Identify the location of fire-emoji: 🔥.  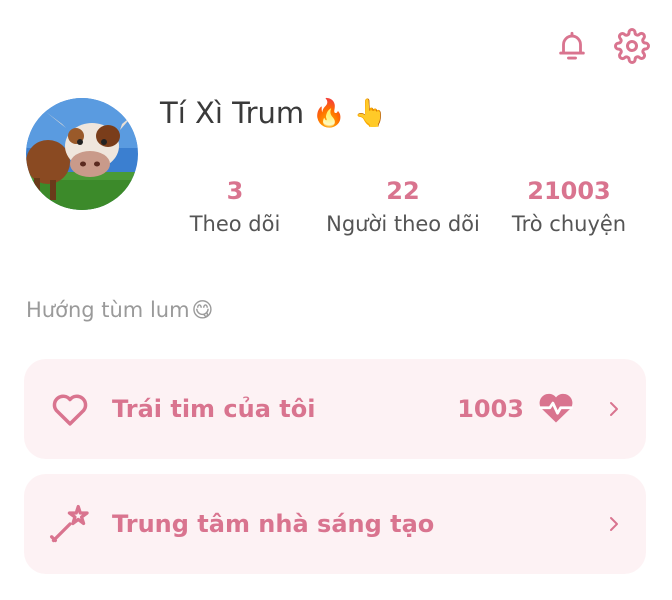
(329, 113).